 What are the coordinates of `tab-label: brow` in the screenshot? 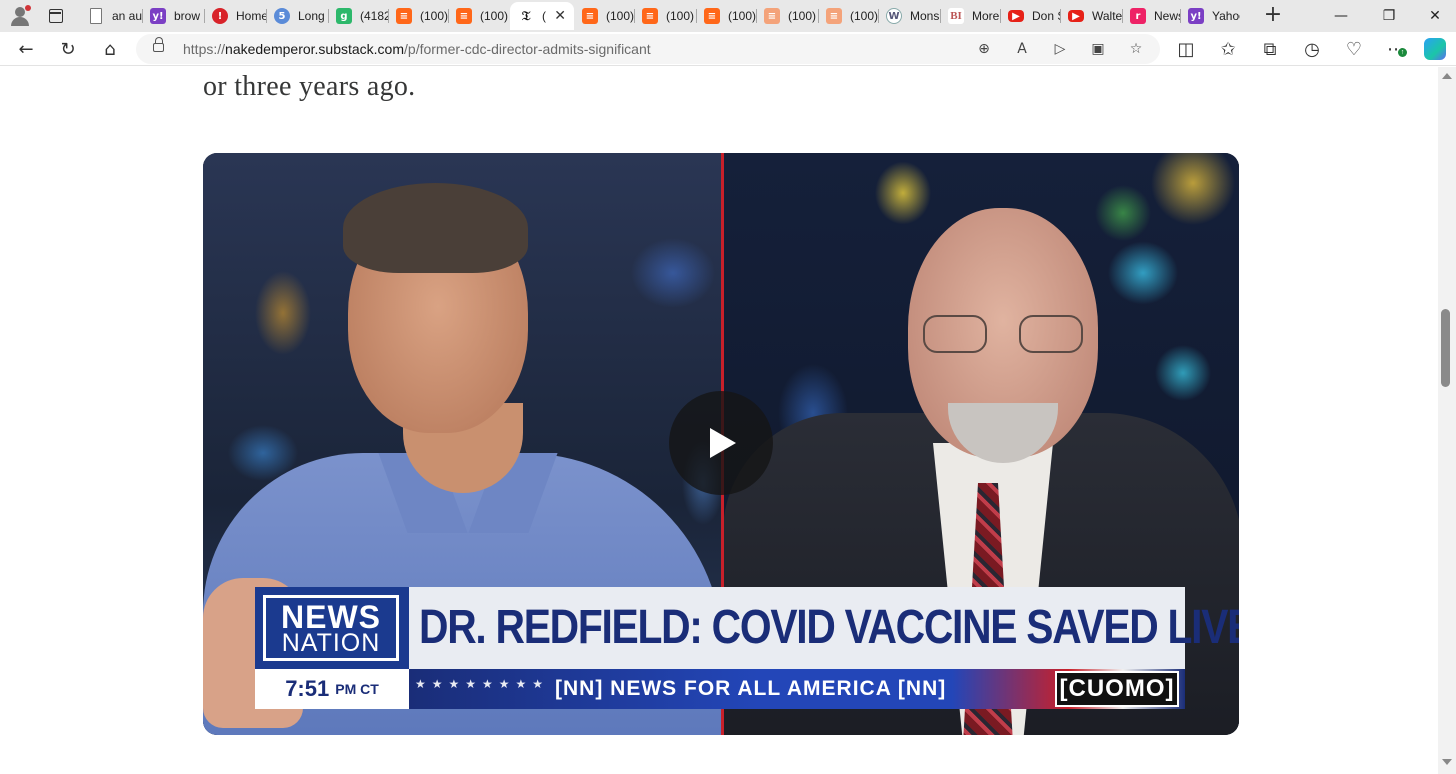 It's located at (187, 16).